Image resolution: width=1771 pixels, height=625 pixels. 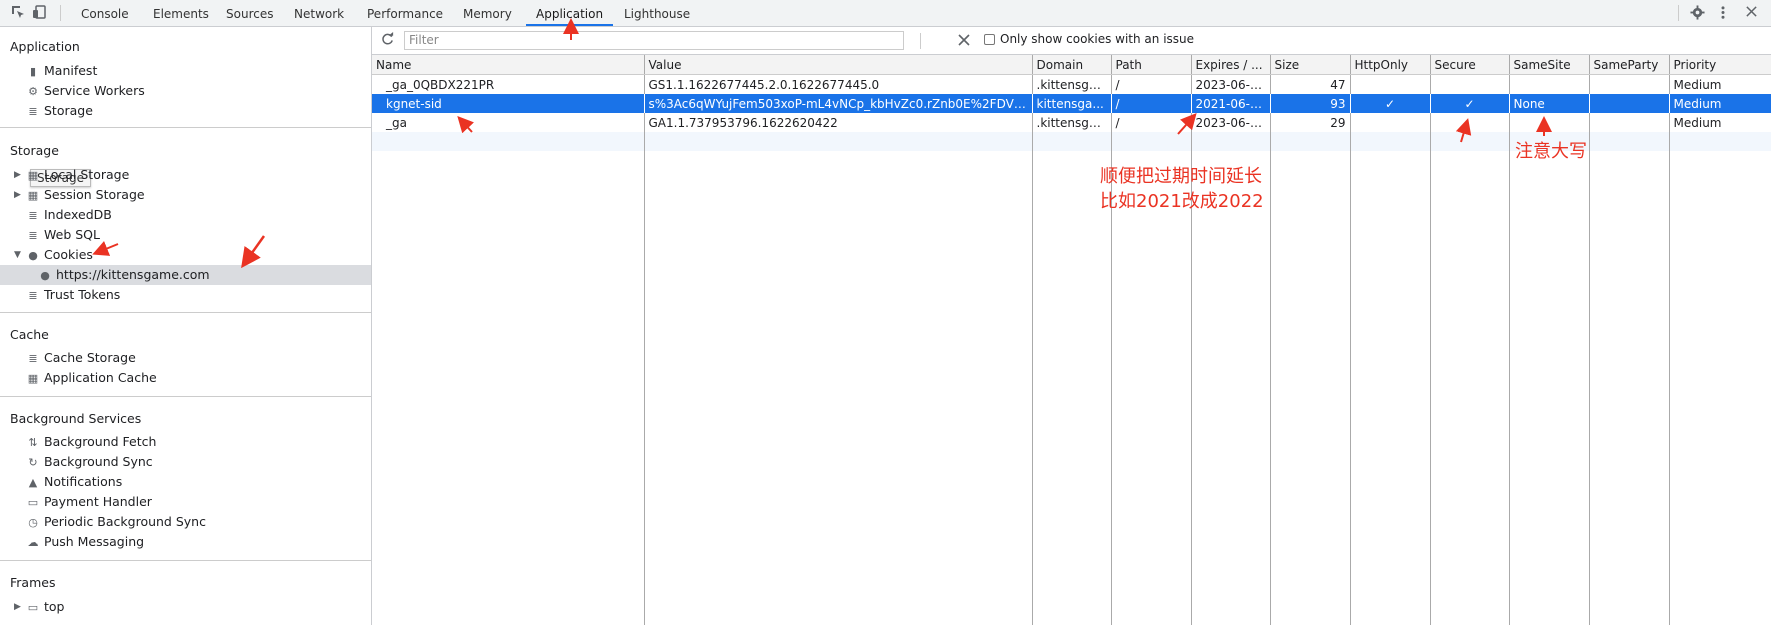 What do you see at coordinates (82, 294) in the screenshot?
I see `sidebar-item-label: Trust Tokens` at bounding box center [82, 294].